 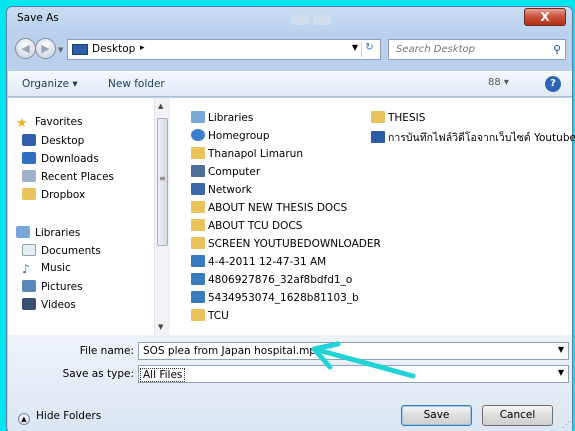 I want to click on address-location: Desktop, so click(x=113, y=49).